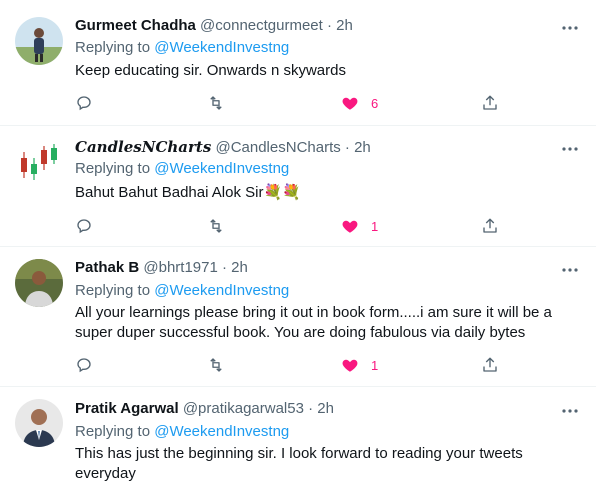  What do you see at coordinates (135, 25) in the screenshot?
I see `display-name: Gurmeet Chadha` at bounding box center [135, 25].